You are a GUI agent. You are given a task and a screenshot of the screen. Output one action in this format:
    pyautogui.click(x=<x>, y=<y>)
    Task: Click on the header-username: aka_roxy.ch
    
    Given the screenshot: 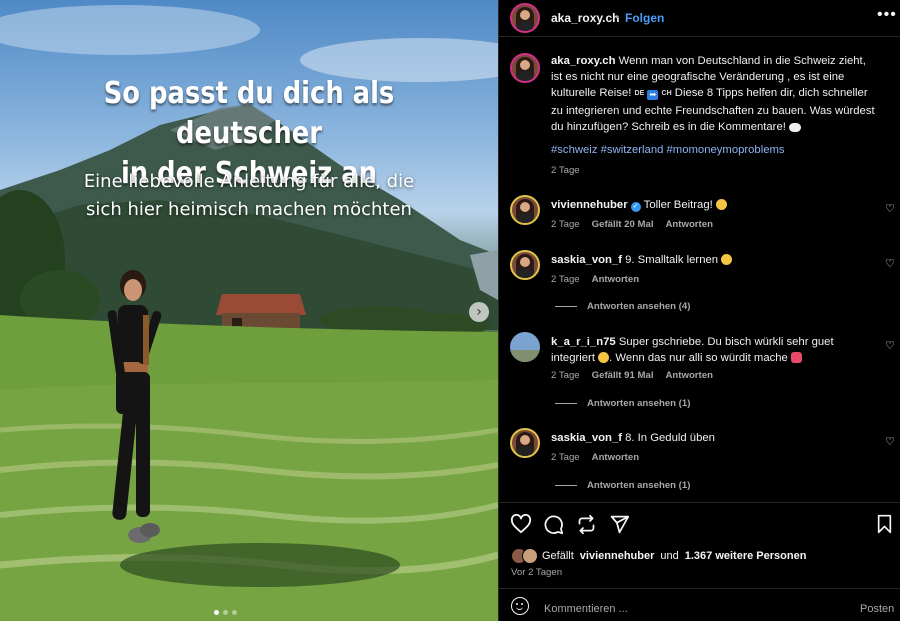 What is the action you would take?
    pyautogui.click(x=585, y=18)
    